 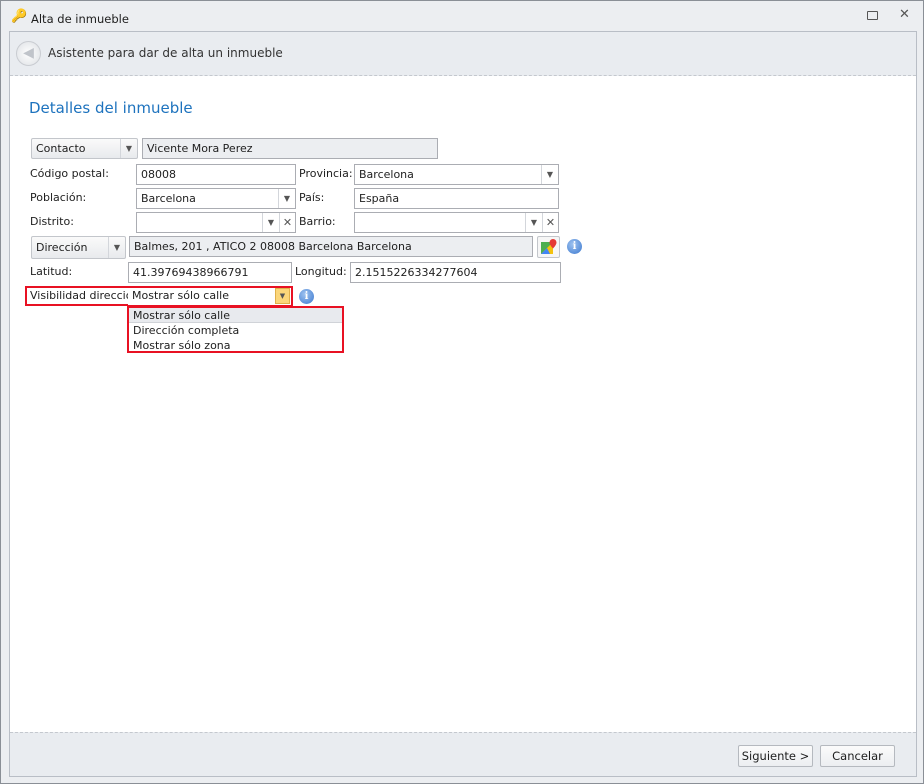 I want to click on longitud-label: Longitud:, so click(x=321, y=271).